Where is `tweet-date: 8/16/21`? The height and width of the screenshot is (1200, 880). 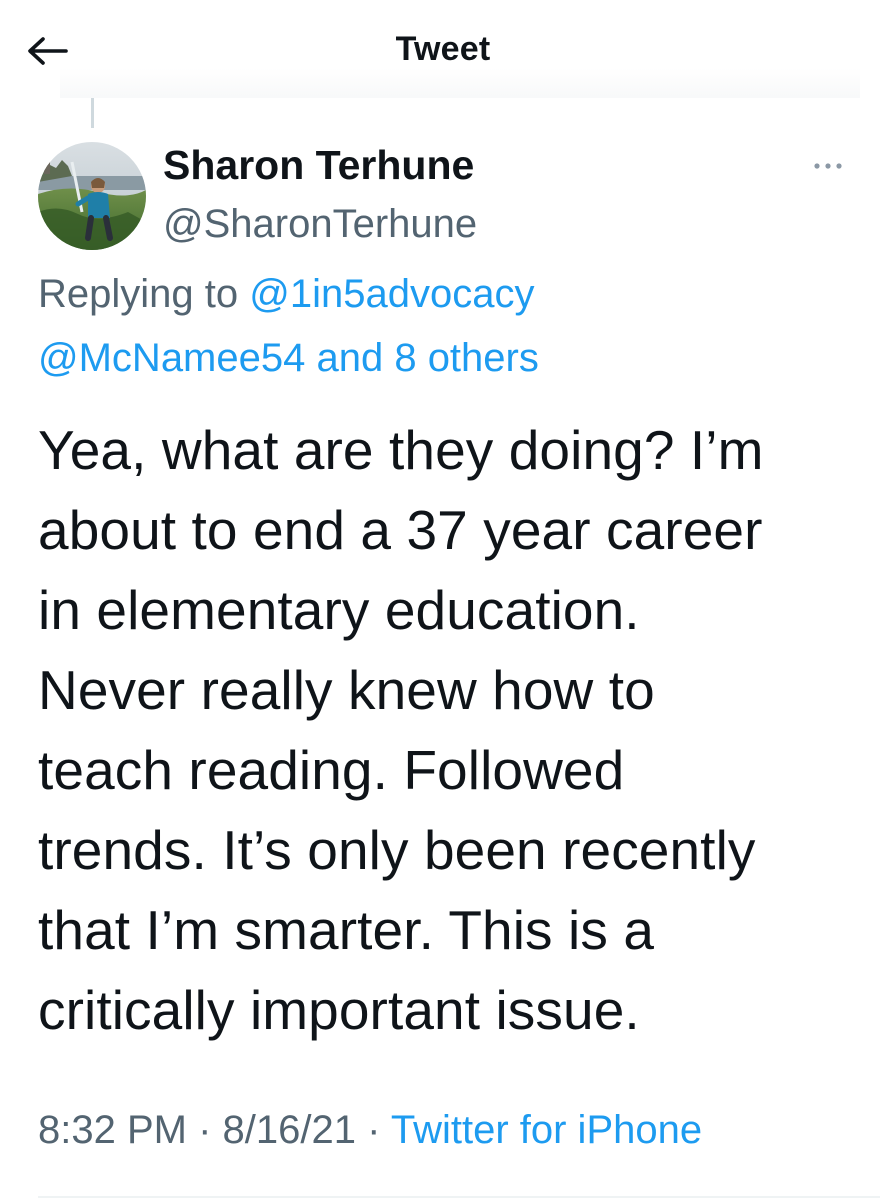 tweet-date: 8/16/21 is located at coordinates (289, 1130).